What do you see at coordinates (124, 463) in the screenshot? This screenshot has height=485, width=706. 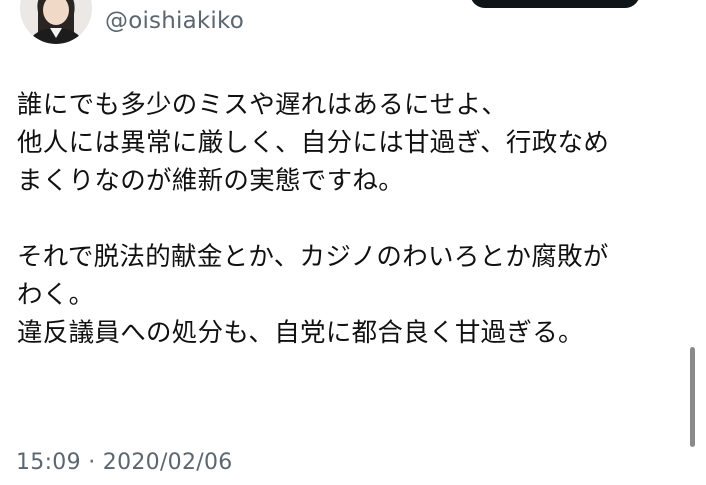 I see `tweet-timestamp: 15:09 · 2020/02/06` at bounding box center [124, 463].